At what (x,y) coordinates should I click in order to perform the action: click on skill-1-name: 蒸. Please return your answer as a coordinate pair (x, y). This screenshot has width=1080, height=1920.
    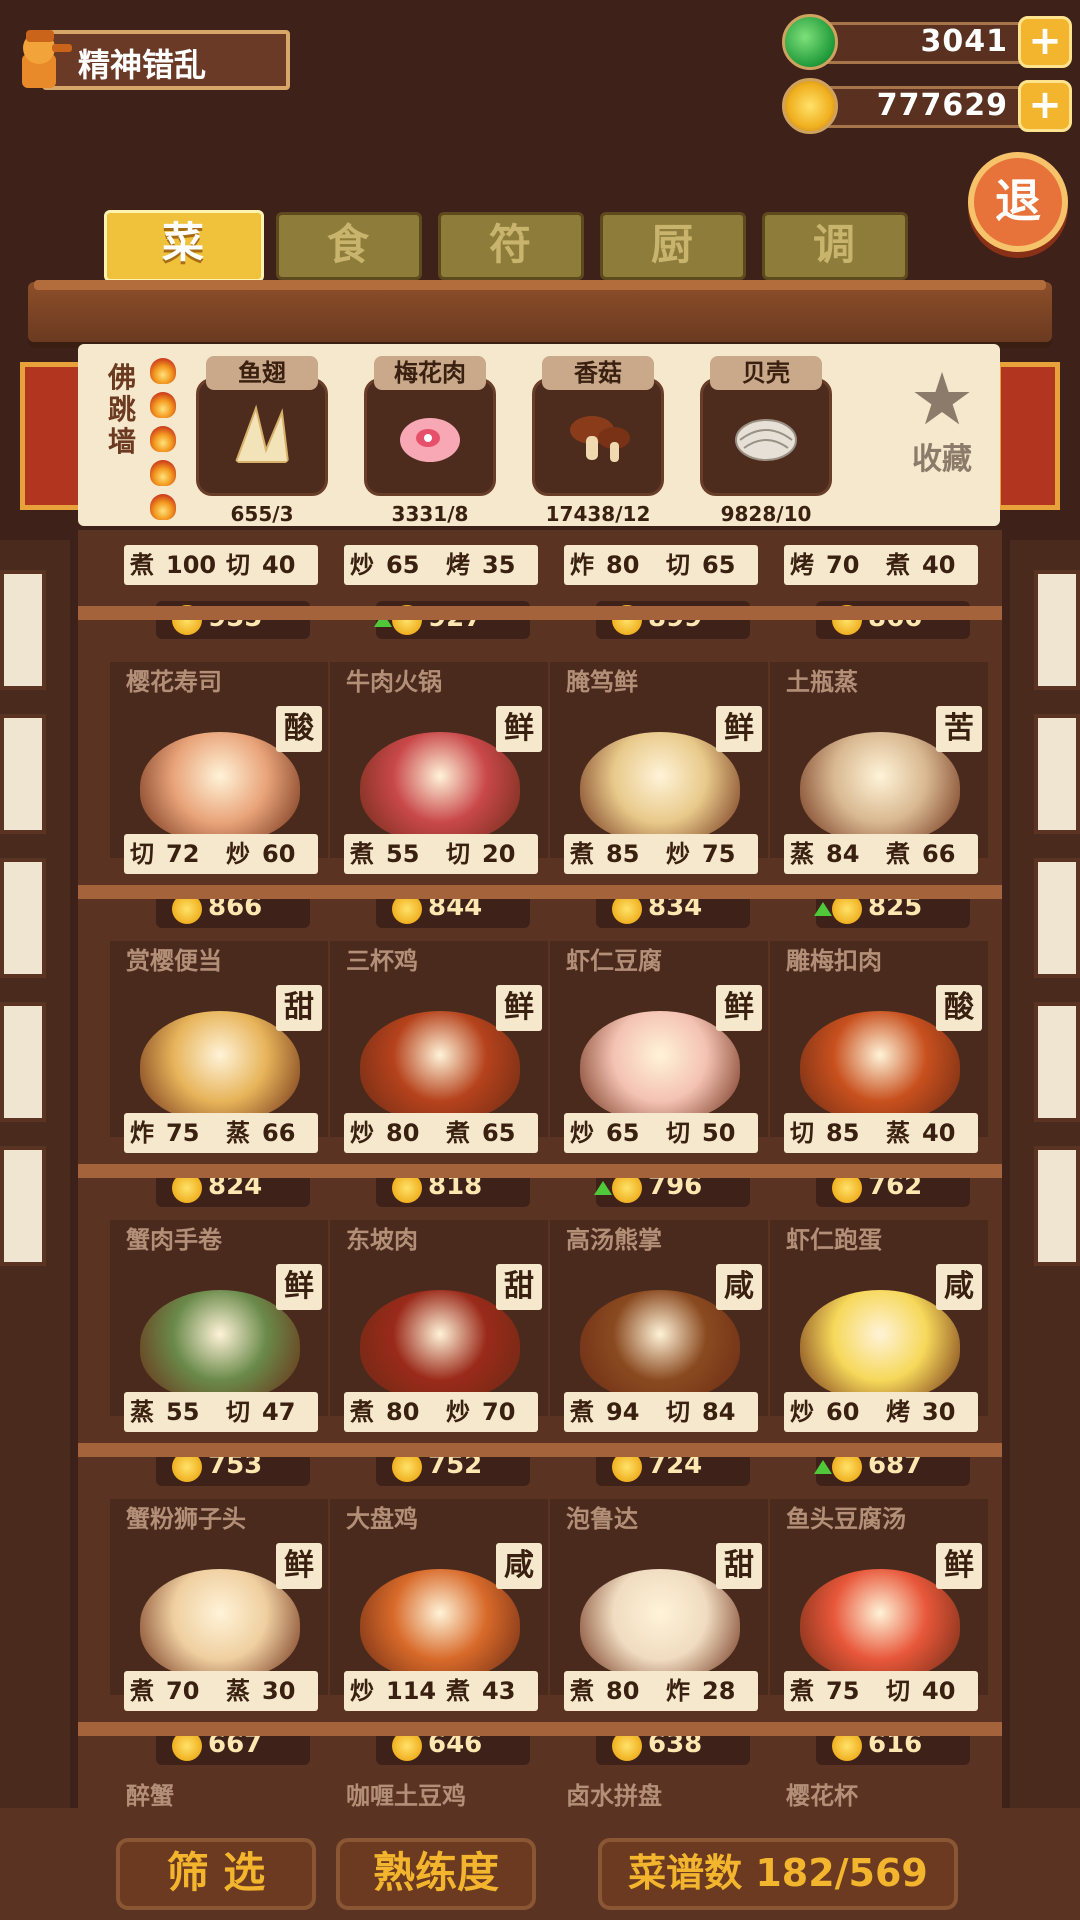
    Looking at the image, I should click on (142, 1412).